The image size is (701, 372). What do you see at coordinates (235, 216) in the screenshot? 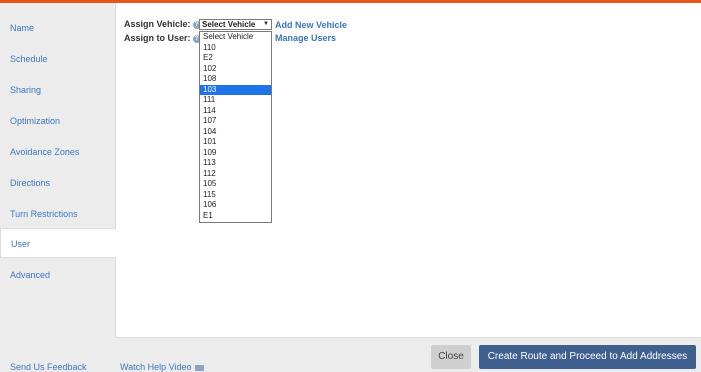
I see `vehicle-option: E1` at bounding box center [235, 216].